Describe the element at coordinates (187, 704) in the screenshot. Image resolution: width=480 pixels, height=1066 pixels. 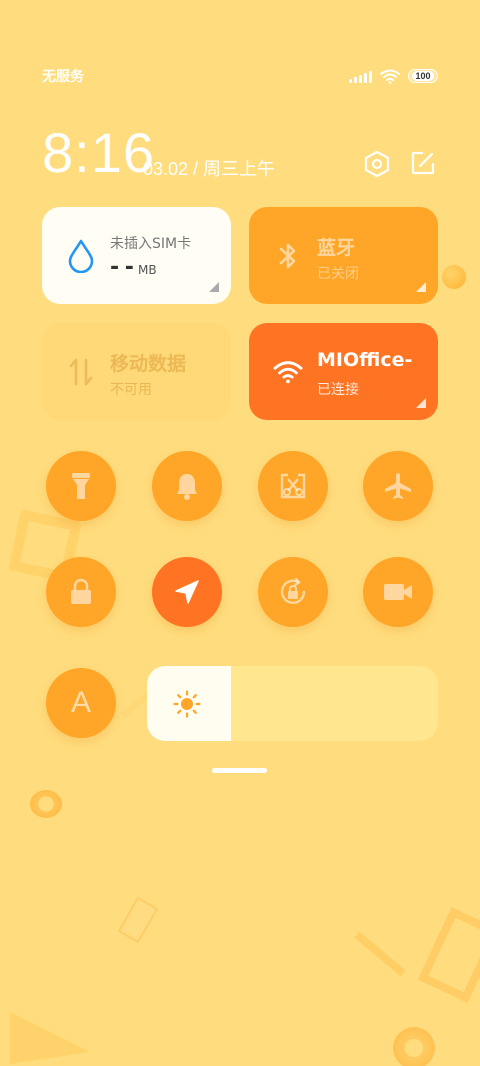
I see `sun-icon` at that location.